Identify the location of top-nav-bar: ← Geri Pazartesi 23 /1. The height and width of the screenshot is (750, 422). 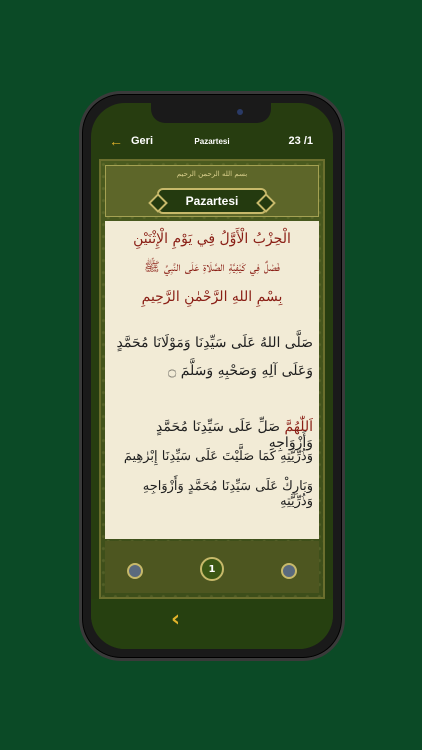
(212, 141).